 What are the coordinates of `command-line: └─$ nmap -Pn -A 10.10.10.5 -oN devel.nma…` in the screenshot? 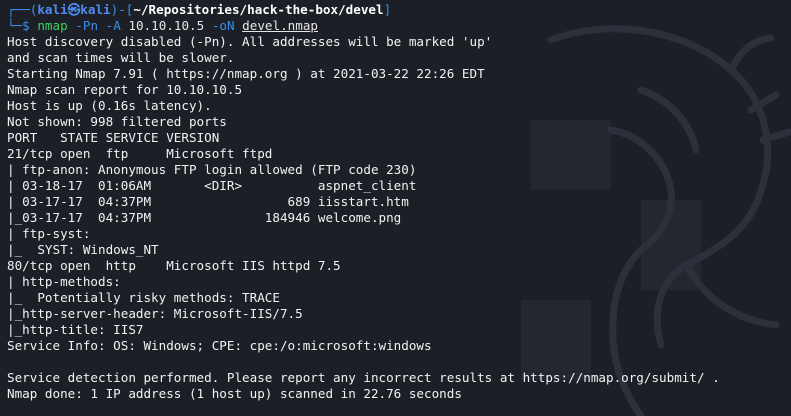 It's located at (399, 26).